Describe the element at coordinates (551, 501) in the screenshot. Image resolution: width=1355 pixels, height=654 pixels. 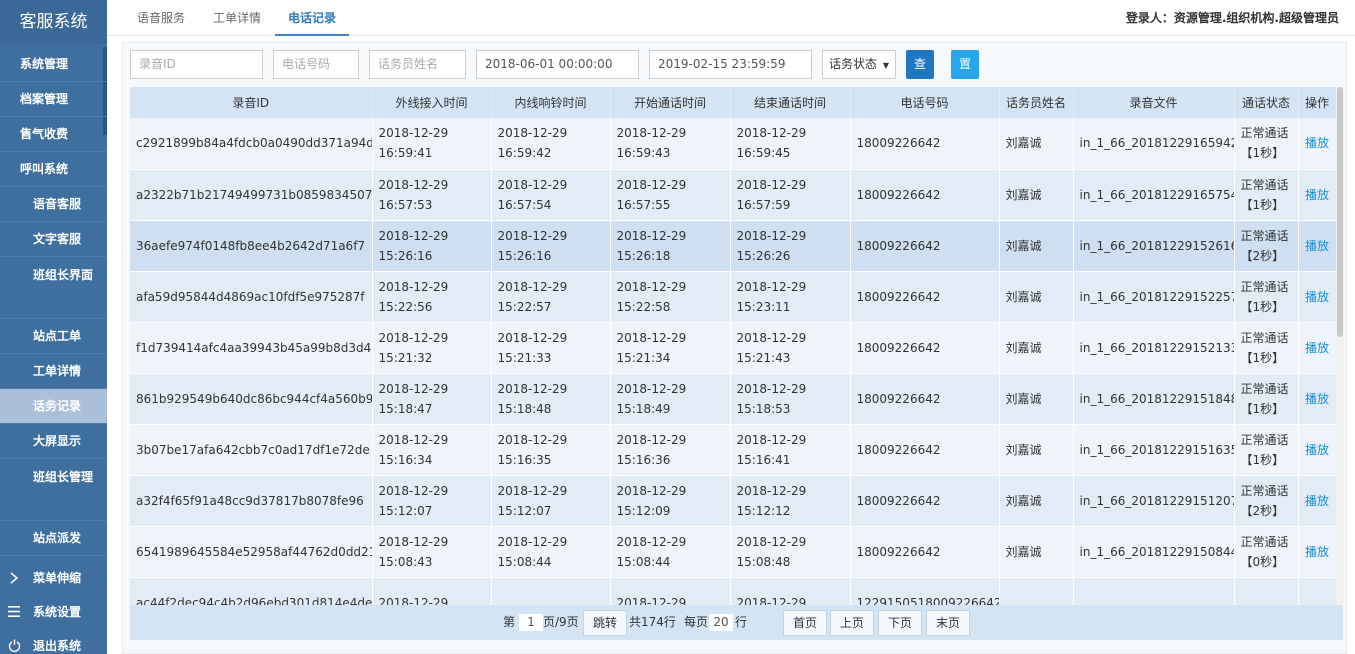
I see `cell-ring-time: 2018-12-29 15:12:07` at that location.